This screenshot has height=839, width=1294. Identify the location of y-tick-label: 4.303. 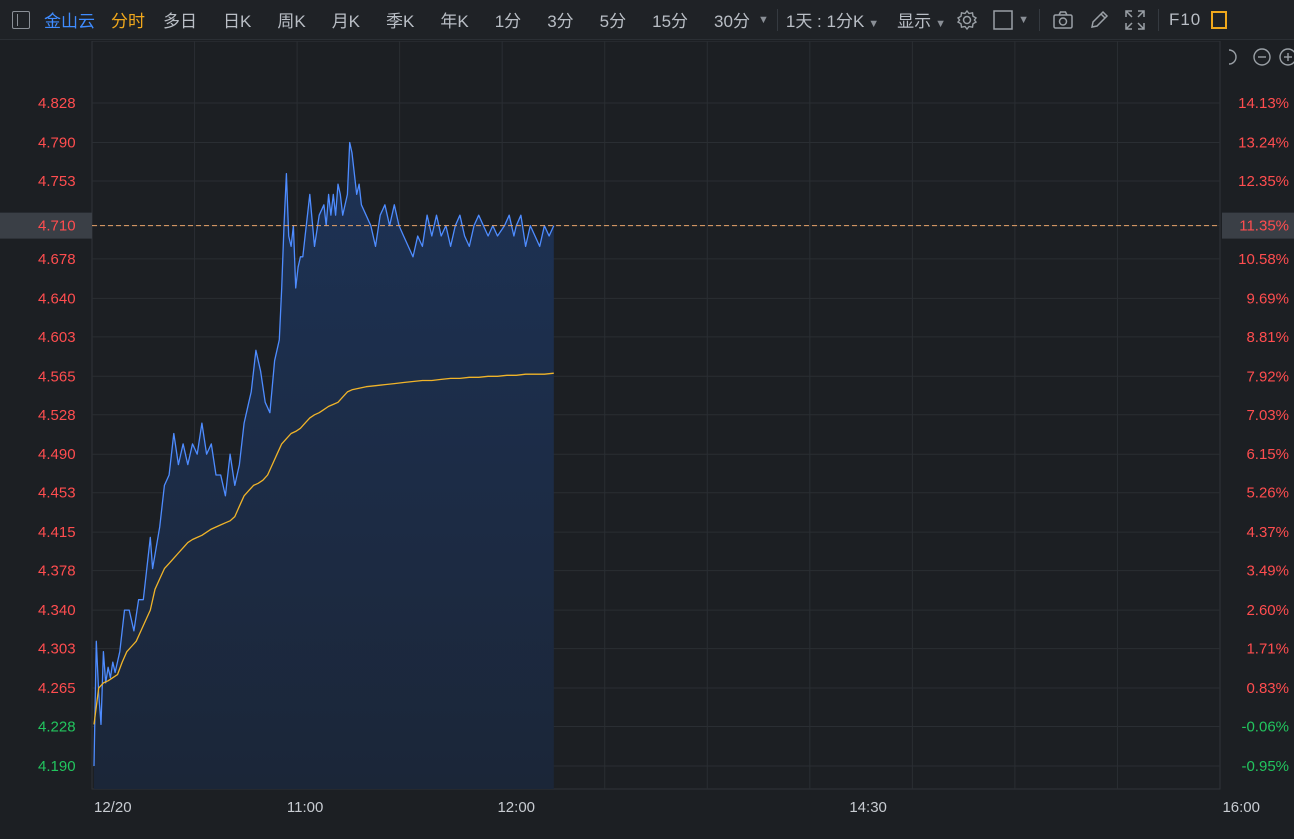
(57, 649).